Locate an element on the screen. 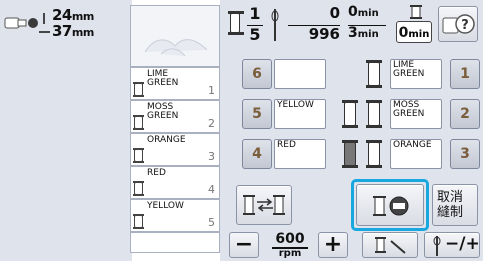  size-block: 24mm 37mm is located at coordinates (66, 23).